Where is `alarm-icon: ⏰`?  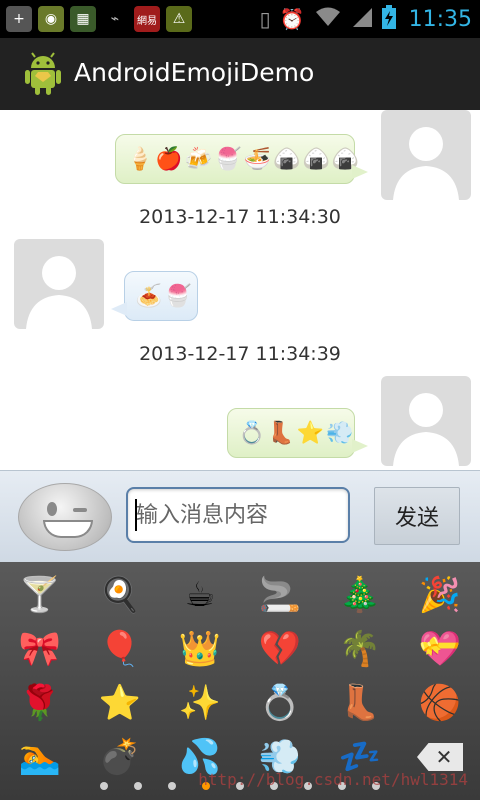 alarm-icon: ⏰ is located at coordinates (292, 19).